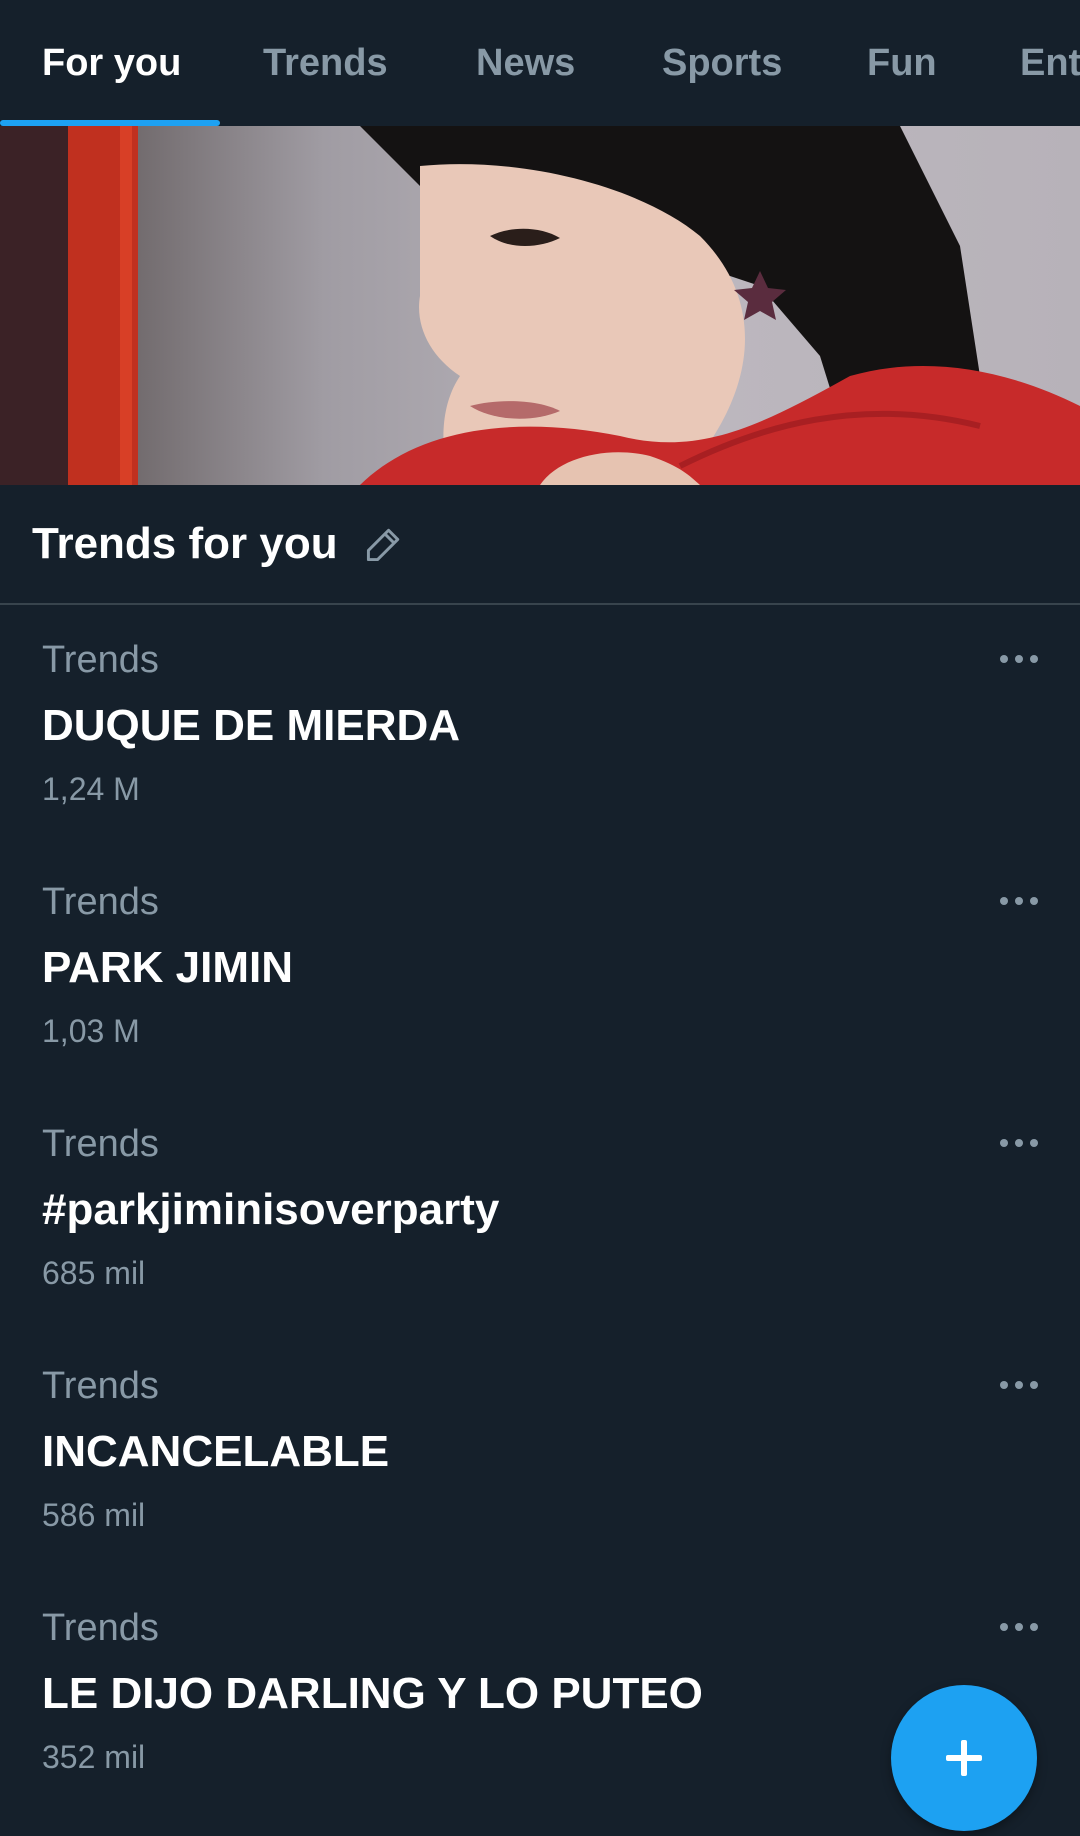 This screenshot has height=1836, width=1080. I want to click on trend-title: INCANCELABLE, so click(215, 1452).